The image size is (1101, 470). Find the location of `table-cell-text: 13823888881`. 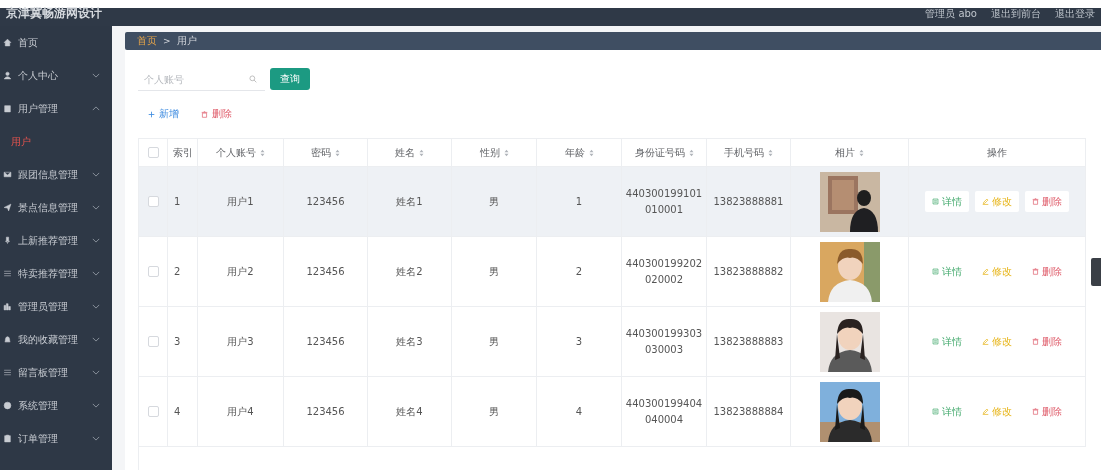

table-cell-text: 13823888881 is located at coordinates (748, 201).